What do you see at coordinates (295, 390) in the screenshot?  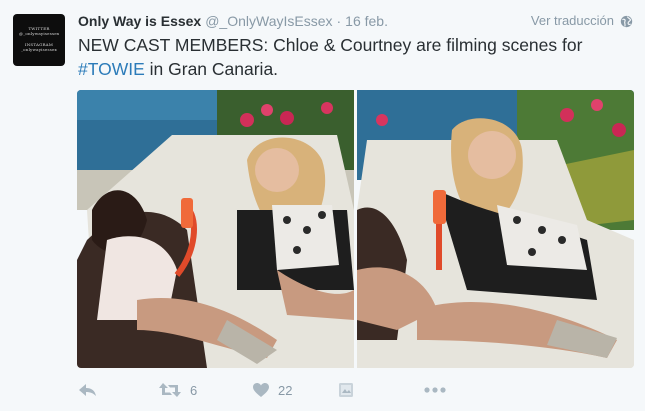 I see `like-button: 22` at bounding box center [295, 390].